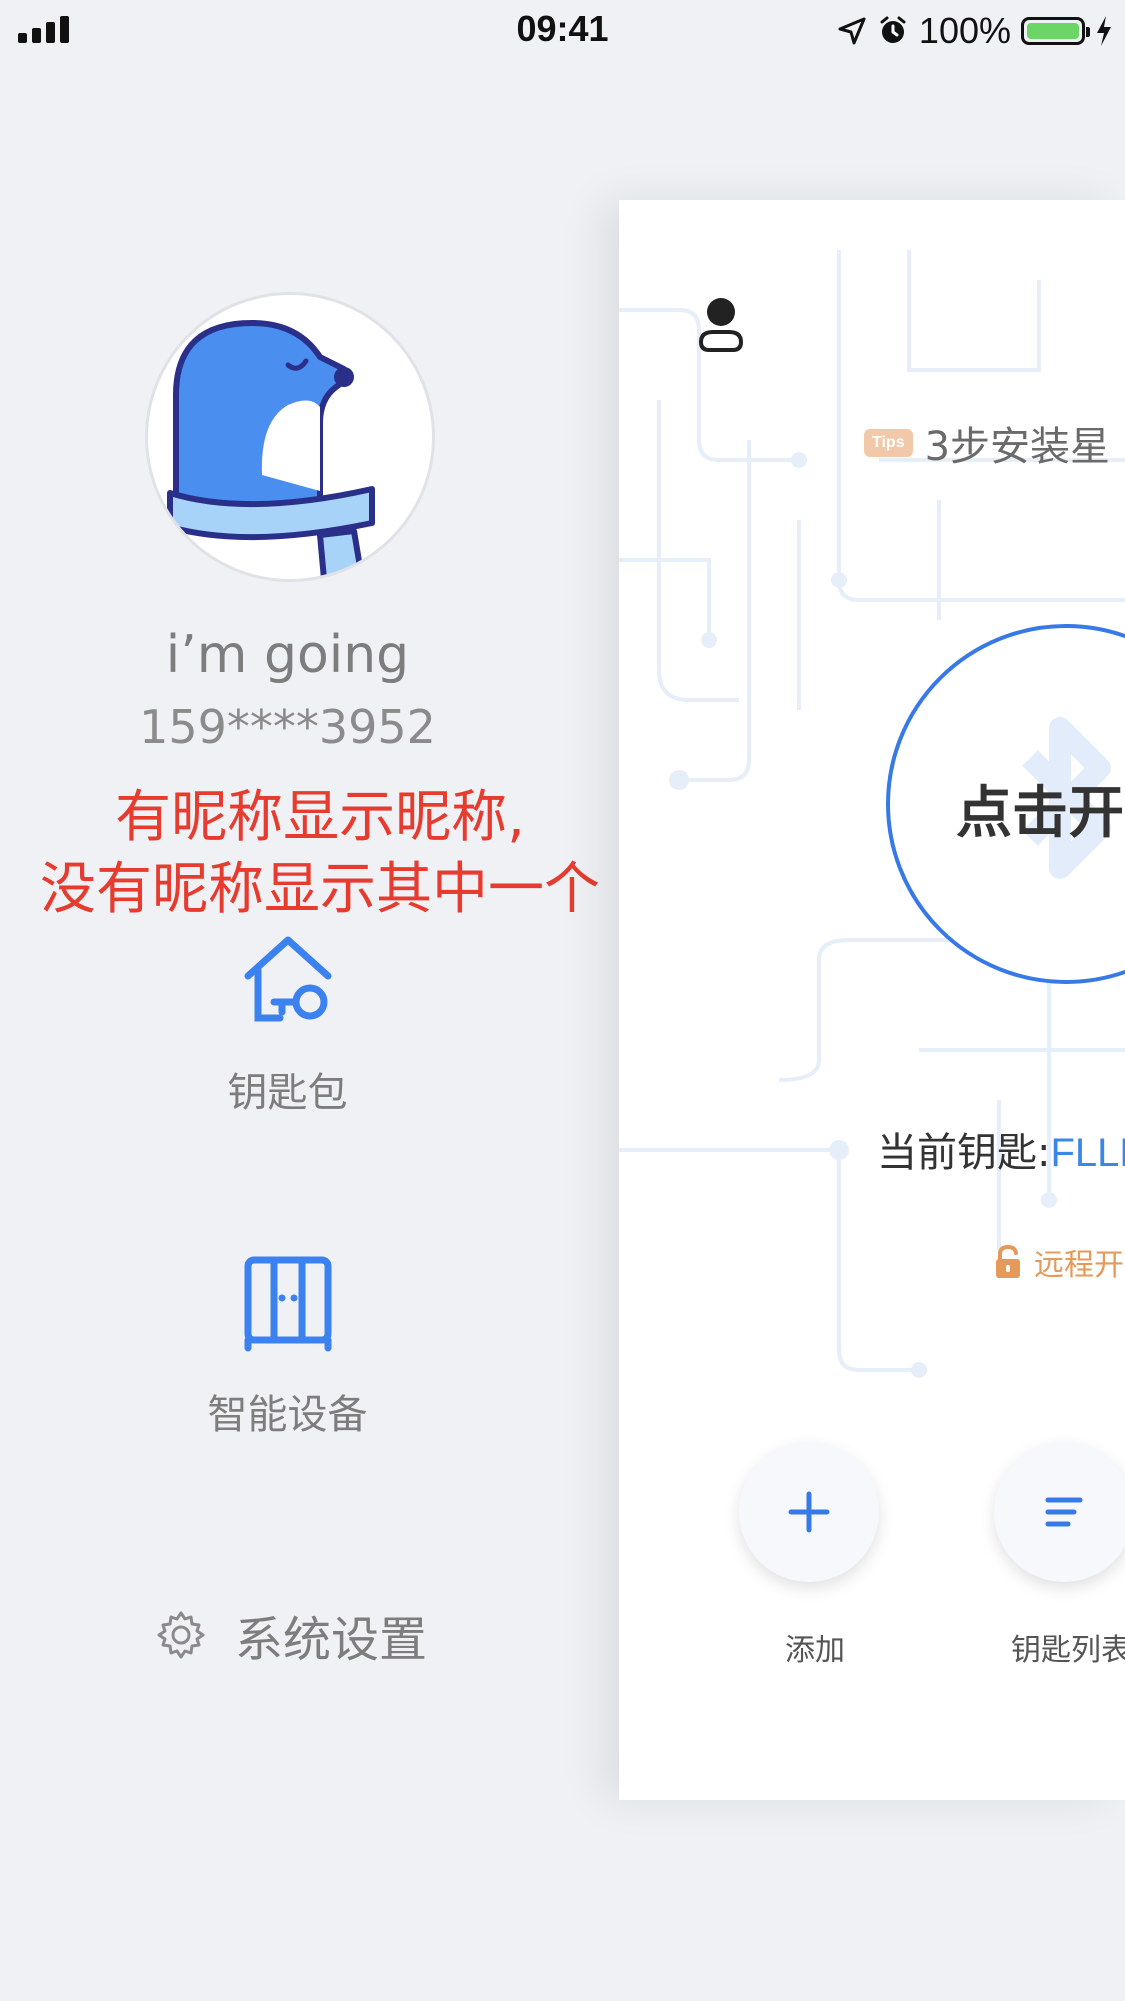 Image resolution: width=1125 pixels, height=2001 pixels. Describe the element at coordinates (287, 1415) in the screenshot. I see `menu-label-smart-devices: 智能设备` at that location.